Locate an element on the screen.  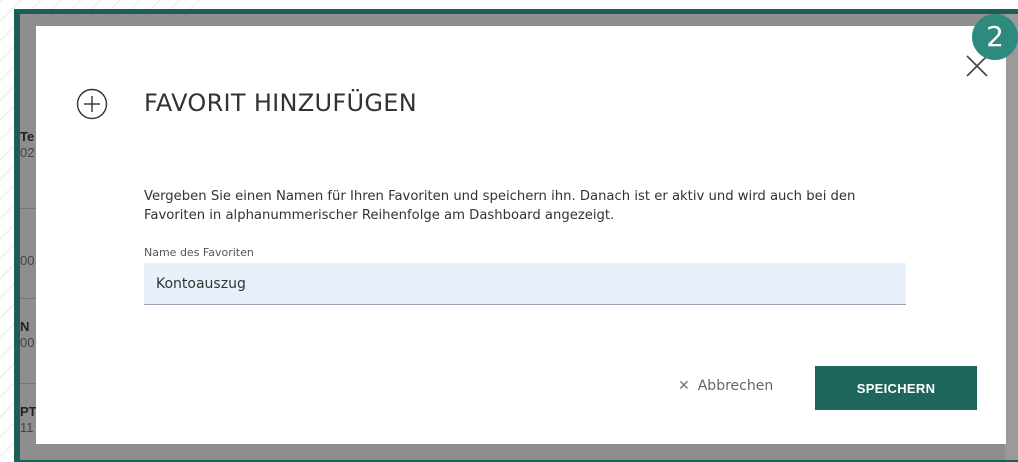
x-icon: ✕ is located at coordinates (684, 386).